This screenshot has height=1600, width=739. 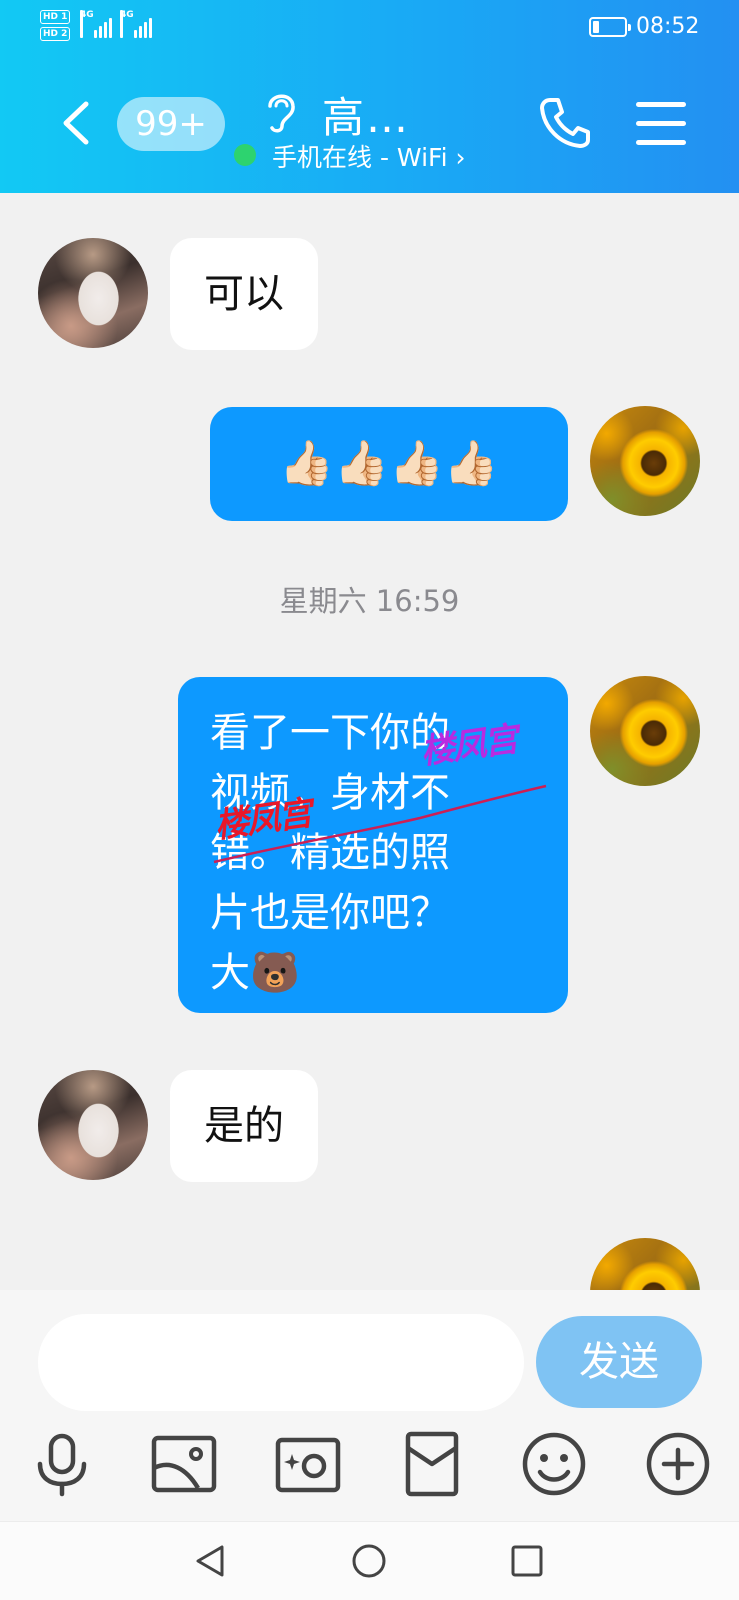 What do you see at coordinates (141, 24) in the screenshot?
I see `signal-2-icon: 4G` at bounding box center [141, 24].